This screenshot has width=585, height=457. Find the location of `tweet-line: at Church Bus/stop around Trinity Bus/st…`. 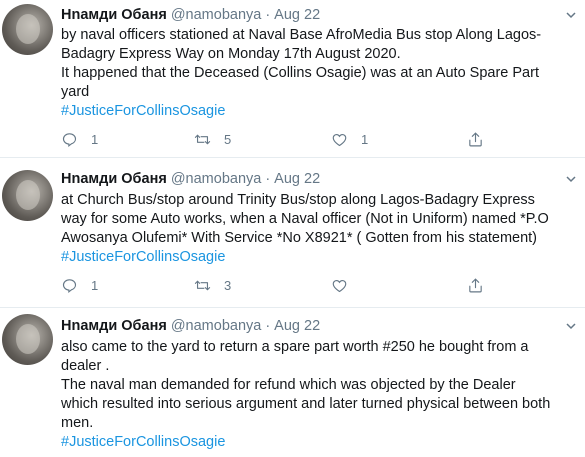

tweet-line: at Church Bus/stop around Trinity Bus/st… is located at coordinates (298, 200).